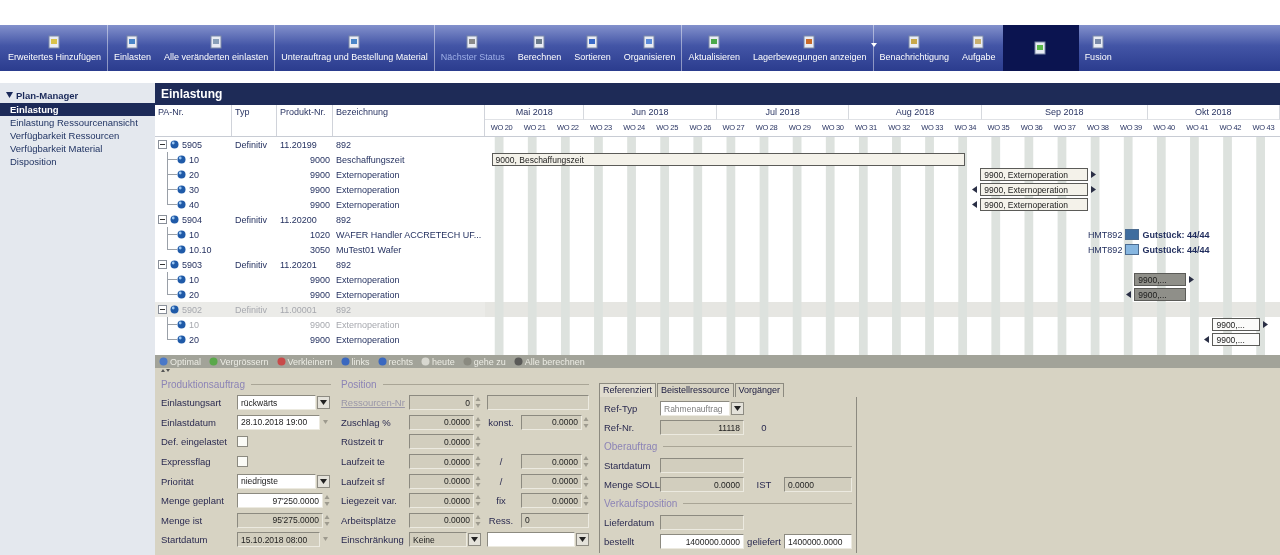  Describe the element at coordinates (194, 174) in the screenshot. I see `operation-number: 20` at that location.